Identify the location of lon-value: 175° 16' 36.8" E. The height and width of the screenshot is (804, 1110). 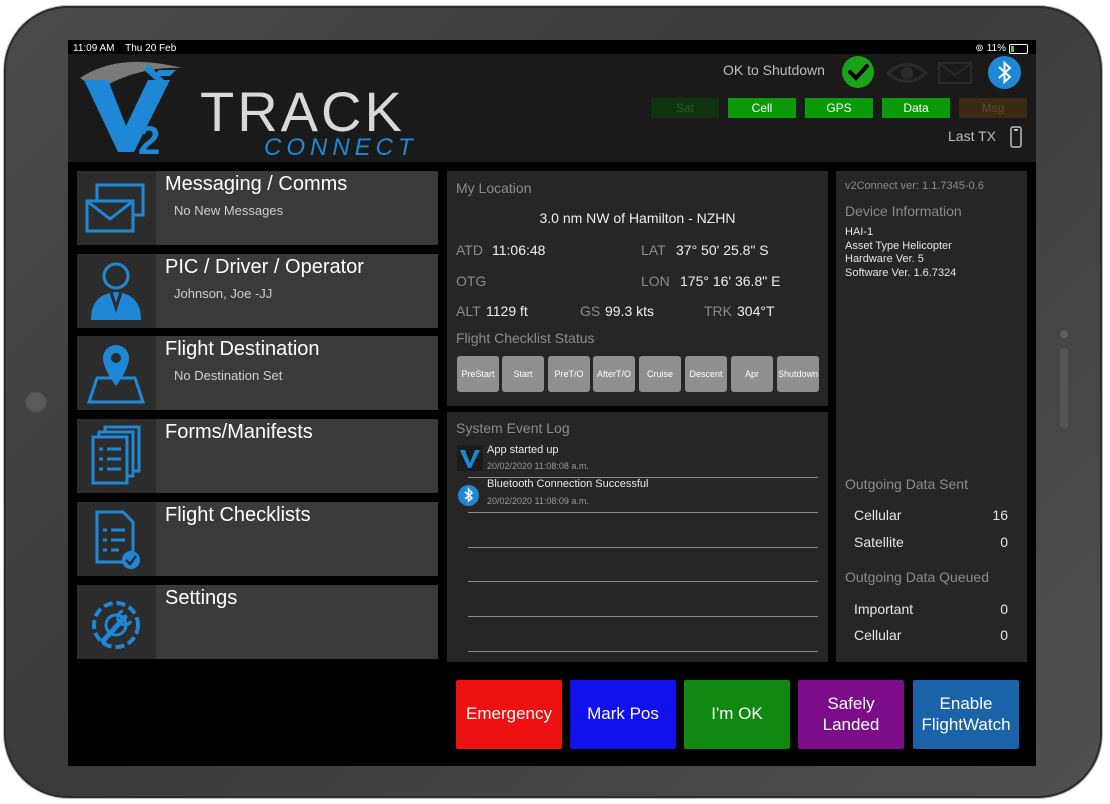
(730, 281).